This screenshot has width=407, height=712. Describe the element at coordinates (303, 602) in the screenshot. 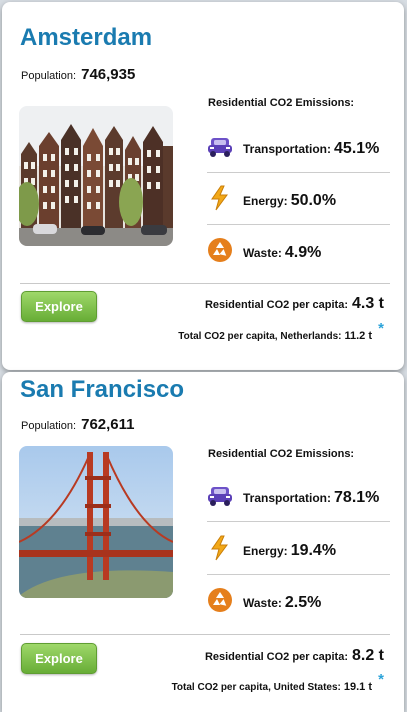

I see `emission-value: 2.5%` at that location.